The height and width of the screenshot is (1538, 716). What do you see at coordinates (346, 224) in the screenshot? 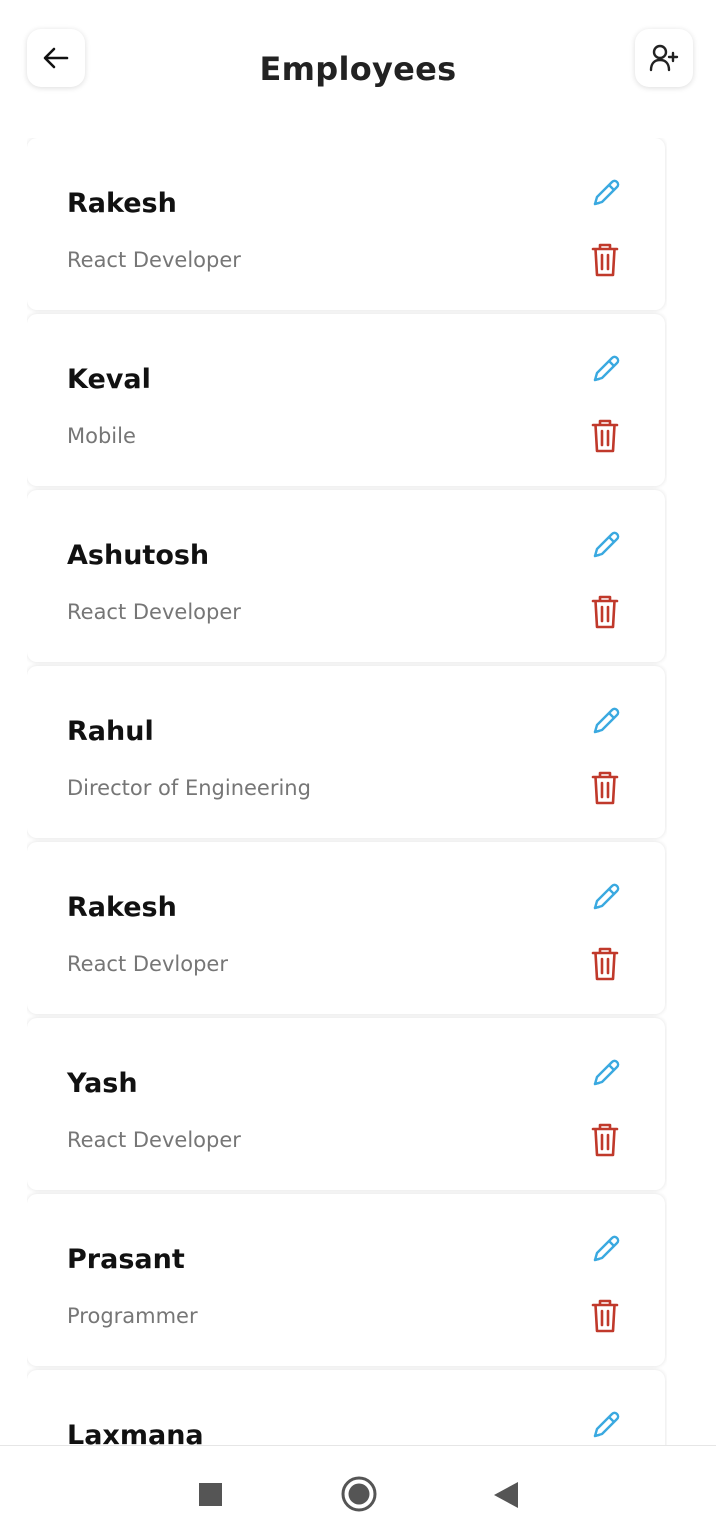
I see `employee-card: Rakesh React Developer` at bounding box center [346, 224].